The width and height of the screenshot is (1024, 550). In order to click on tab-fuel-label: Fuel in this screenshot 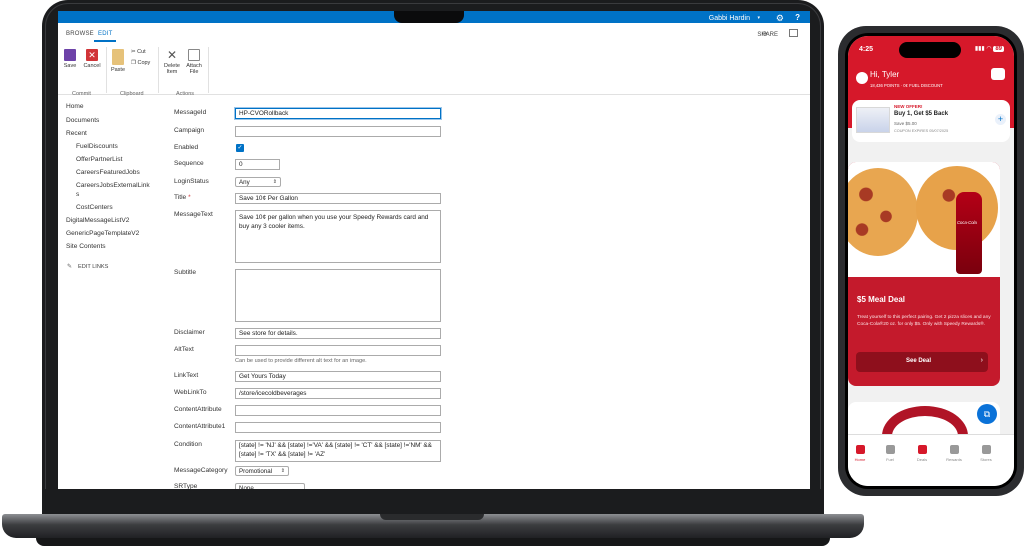, I will do `click(890, 459)`.